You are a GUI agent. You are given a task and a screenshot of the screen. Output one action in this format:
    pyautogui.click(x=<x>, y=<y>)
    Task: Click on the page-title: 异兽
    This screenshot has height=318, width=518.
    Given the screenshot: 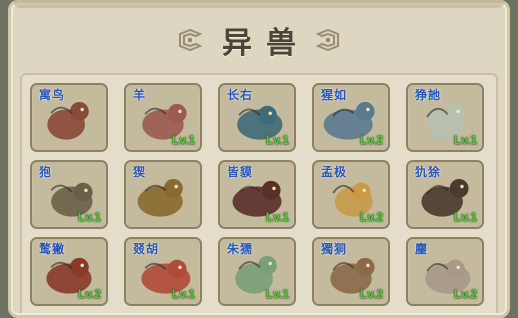 What is the action you would take?
    pyautogui.click(x=266, y=43)
    